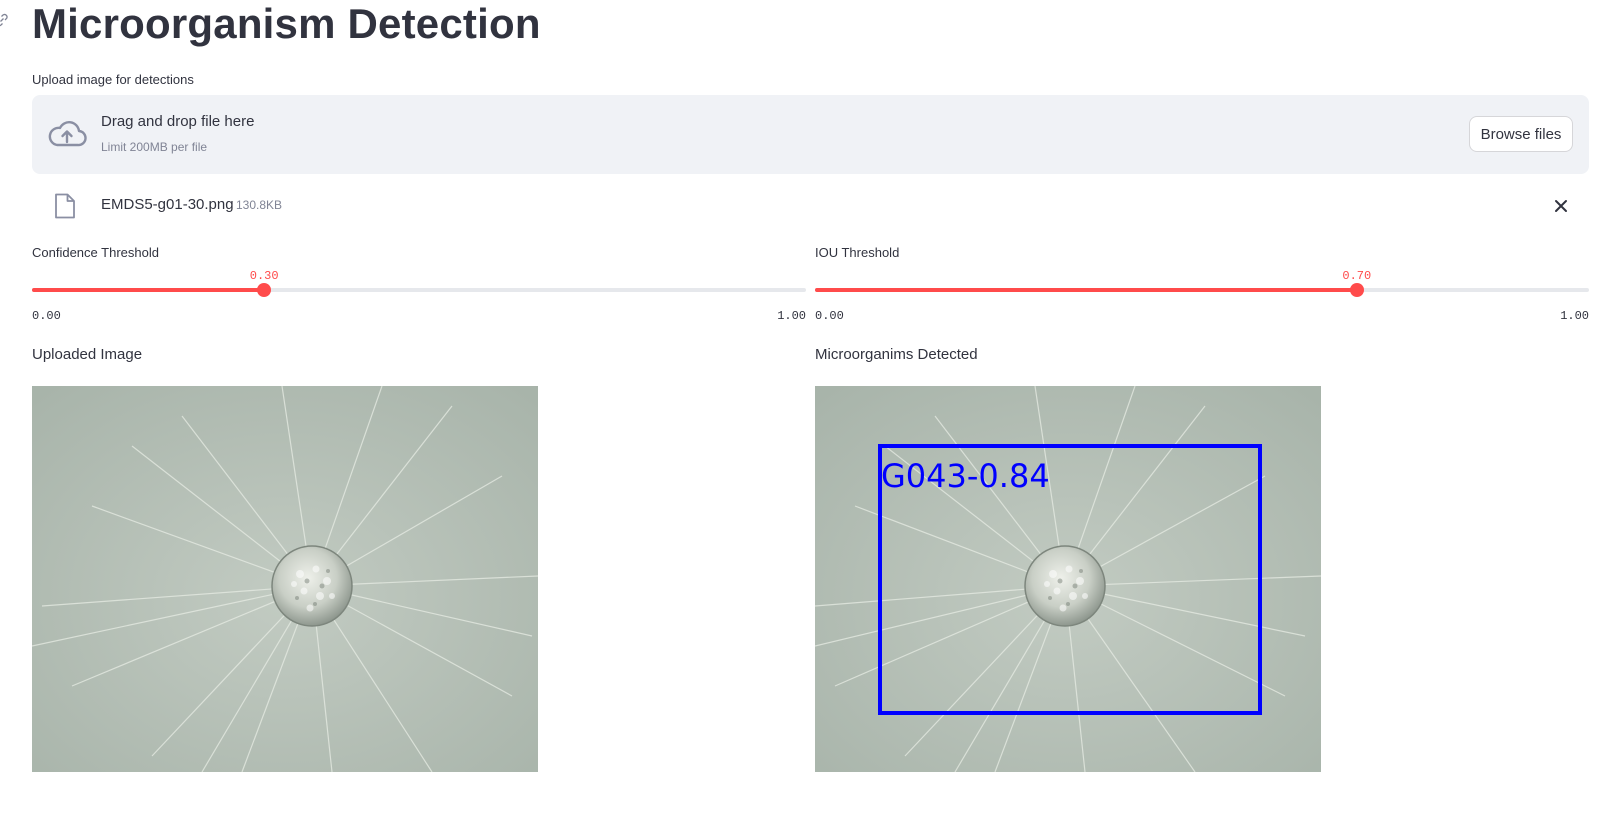 Image resolution: width=1617 pixels, height=814 pixels. I want to click on detection-label: G043-0.84, so click(965, 476).